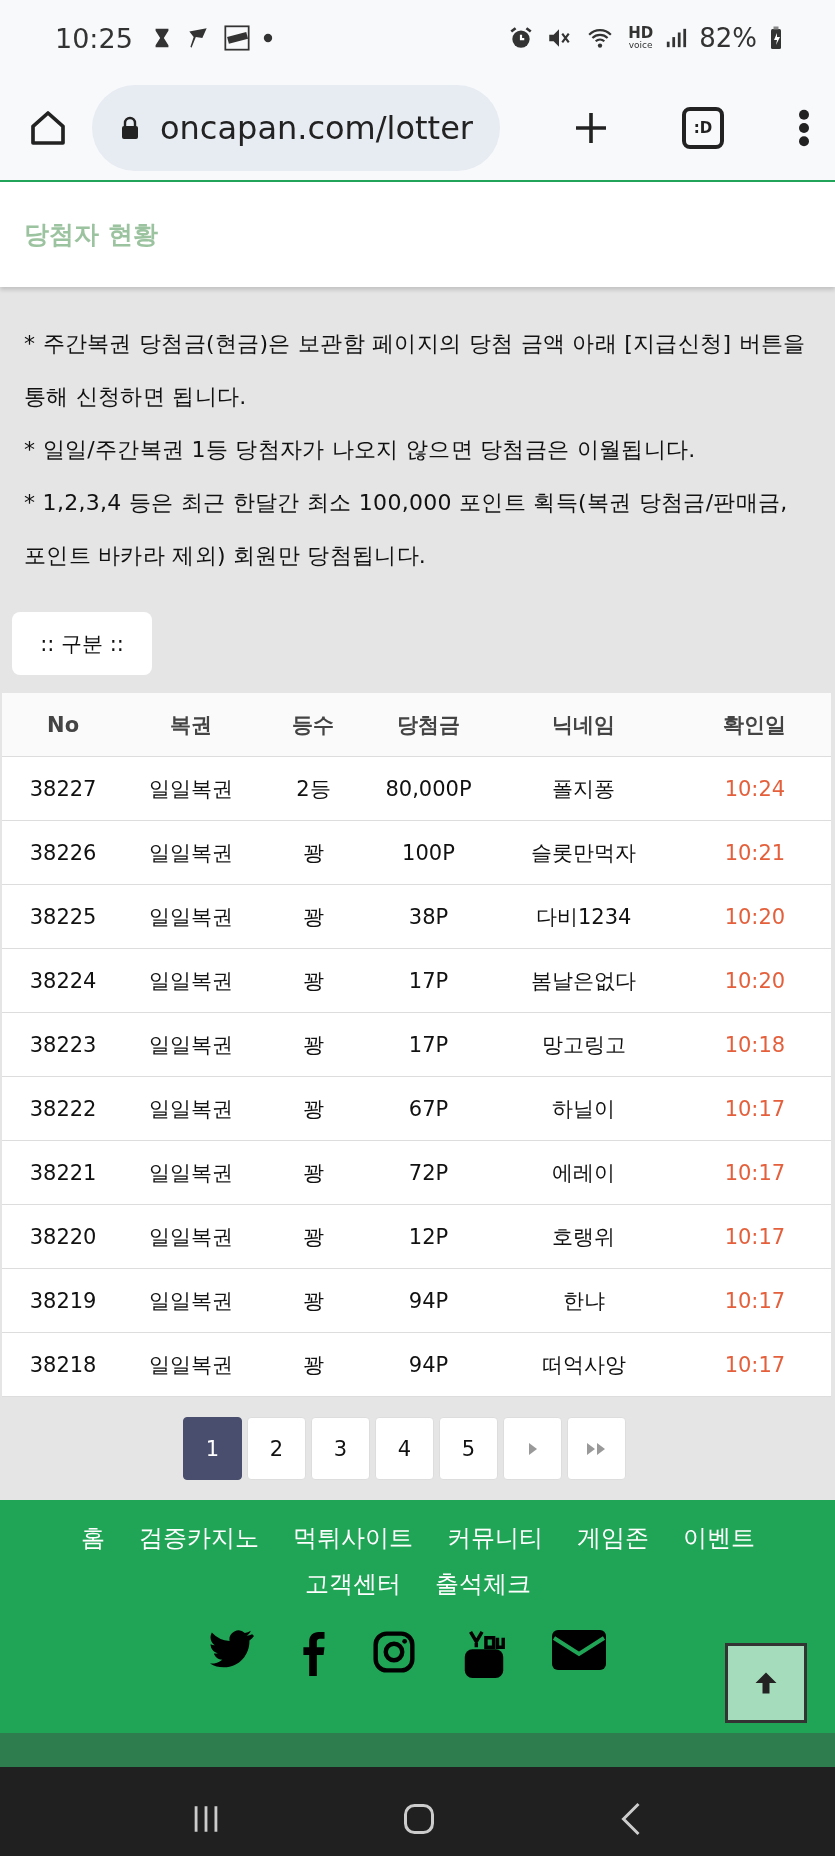  Describe the element at coordinates (754, 1044) in the screenshot. I see `table-cell: 10:18` at that location.